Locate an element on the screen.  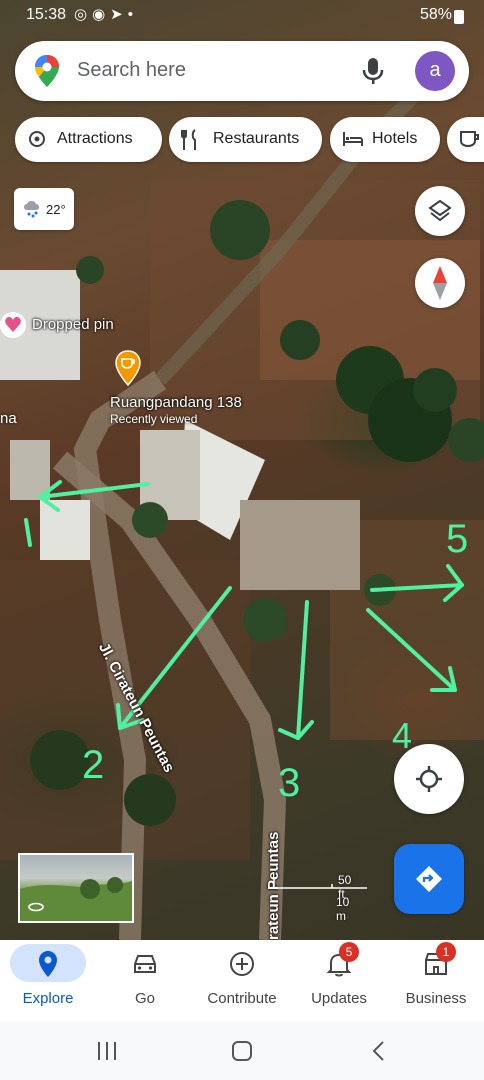
scale-m: 10 m is located at coordinates (343, 909).